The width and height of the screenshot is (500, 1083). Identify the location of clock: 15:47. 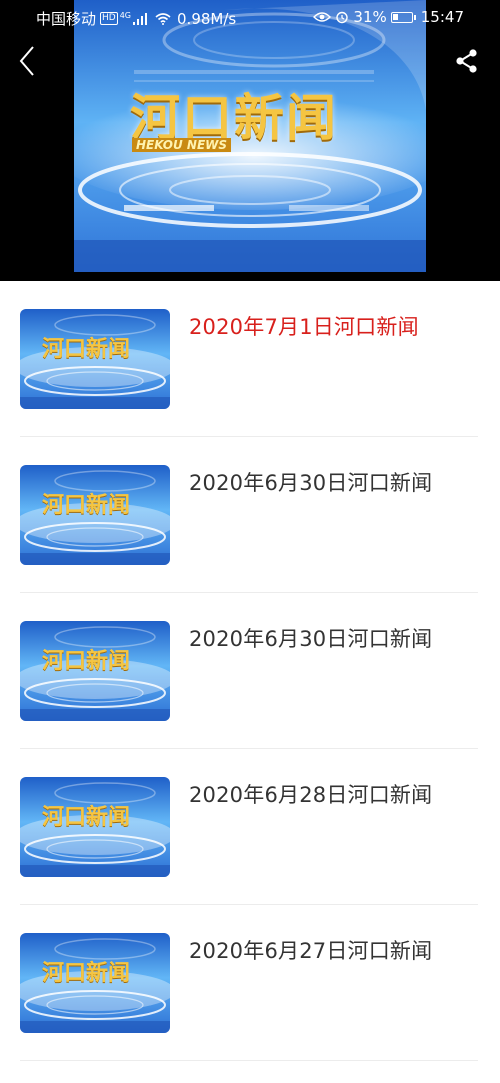
(442, 17).